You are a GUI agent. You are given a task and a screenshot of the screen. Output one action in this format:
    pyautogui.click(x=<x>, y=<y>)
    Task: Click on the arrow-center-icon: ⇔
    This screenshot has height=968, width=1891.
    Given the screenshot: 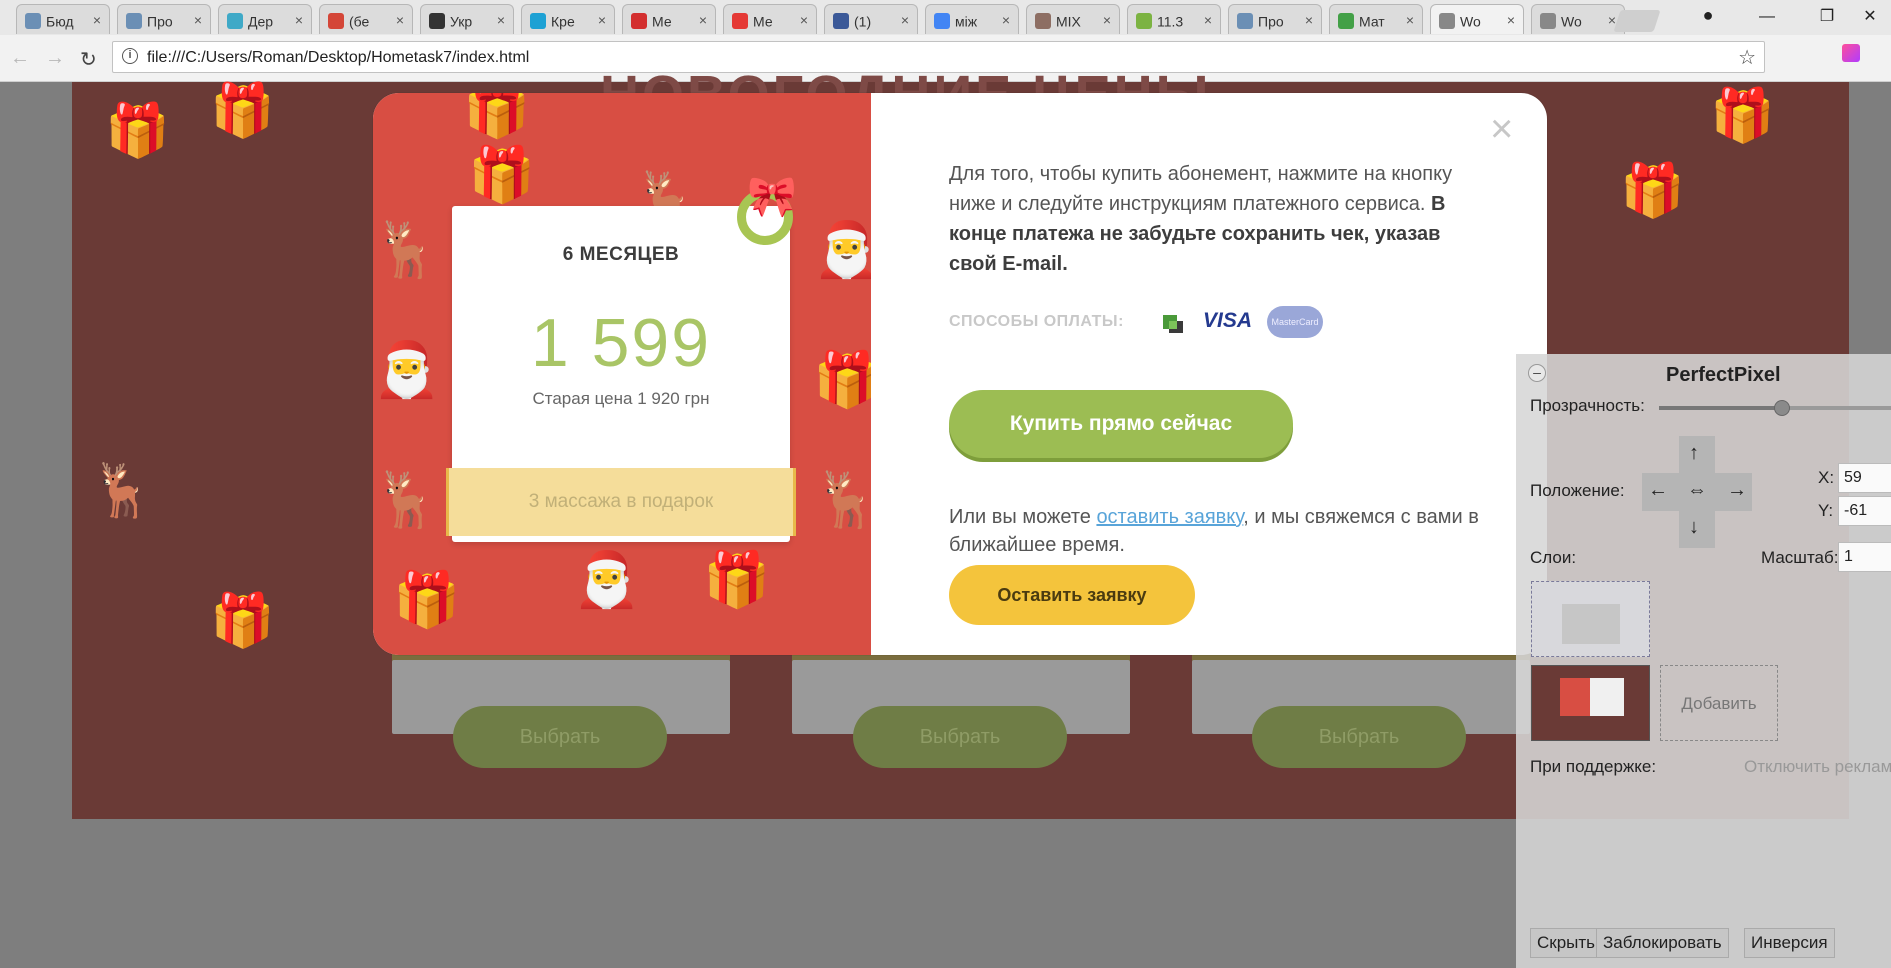 What is the action you would take?
    pyautogui.click(x=1697, y=490)
    